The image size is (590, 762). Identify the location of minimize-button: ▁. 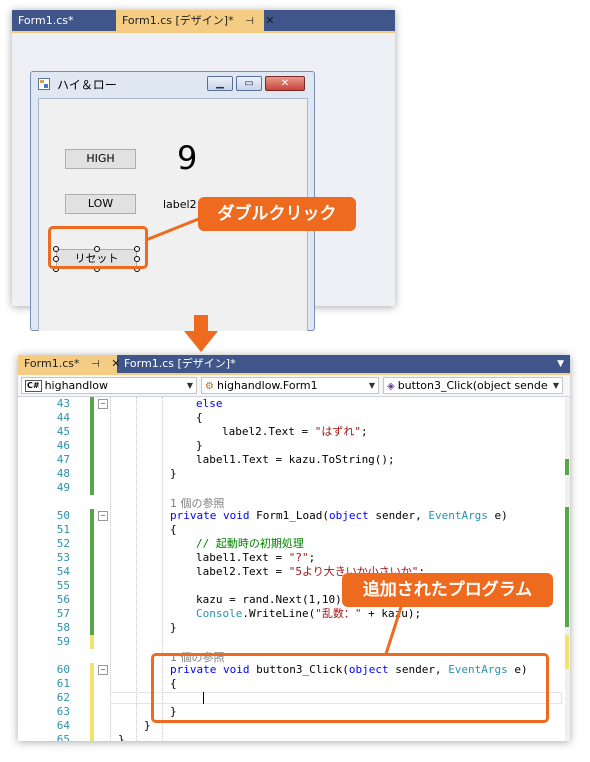
(220, 83).